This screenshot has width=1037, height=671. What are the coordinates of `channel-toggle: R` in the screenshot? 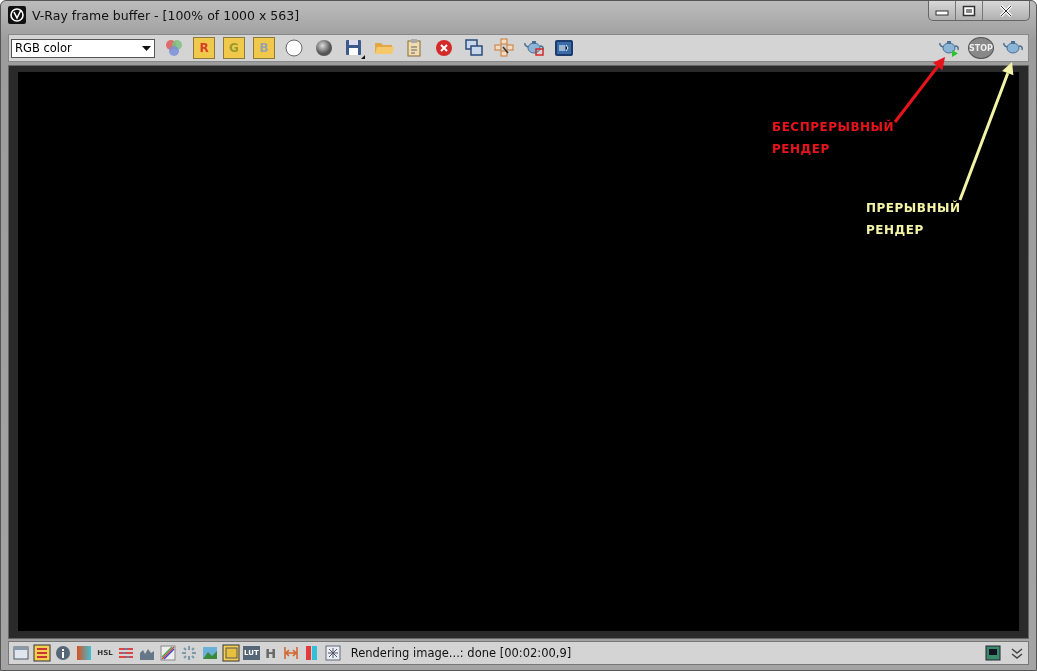 It's located at (204, 48).